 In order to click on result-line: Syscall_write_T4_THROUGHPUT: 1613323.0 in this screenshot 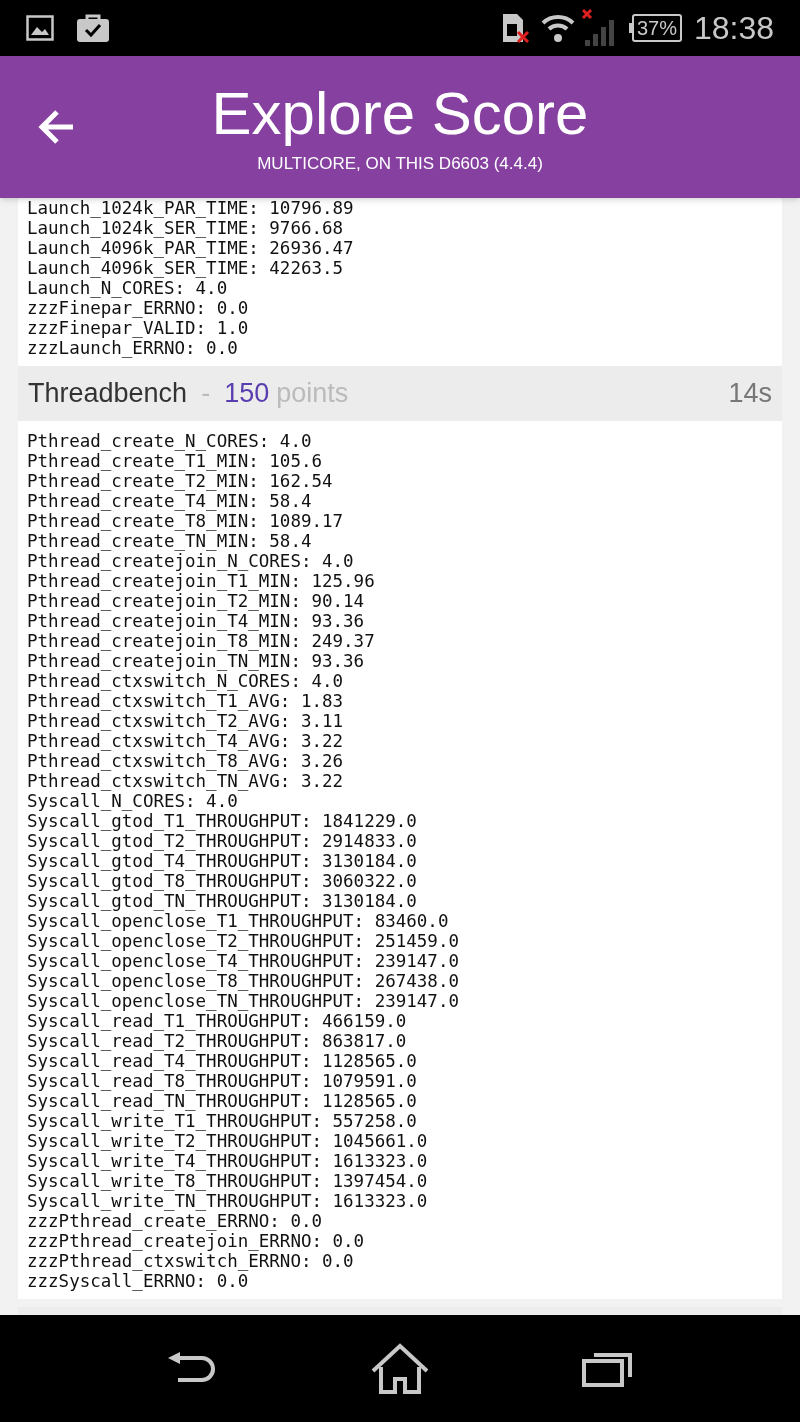, I will do `click(228, 1161)`.